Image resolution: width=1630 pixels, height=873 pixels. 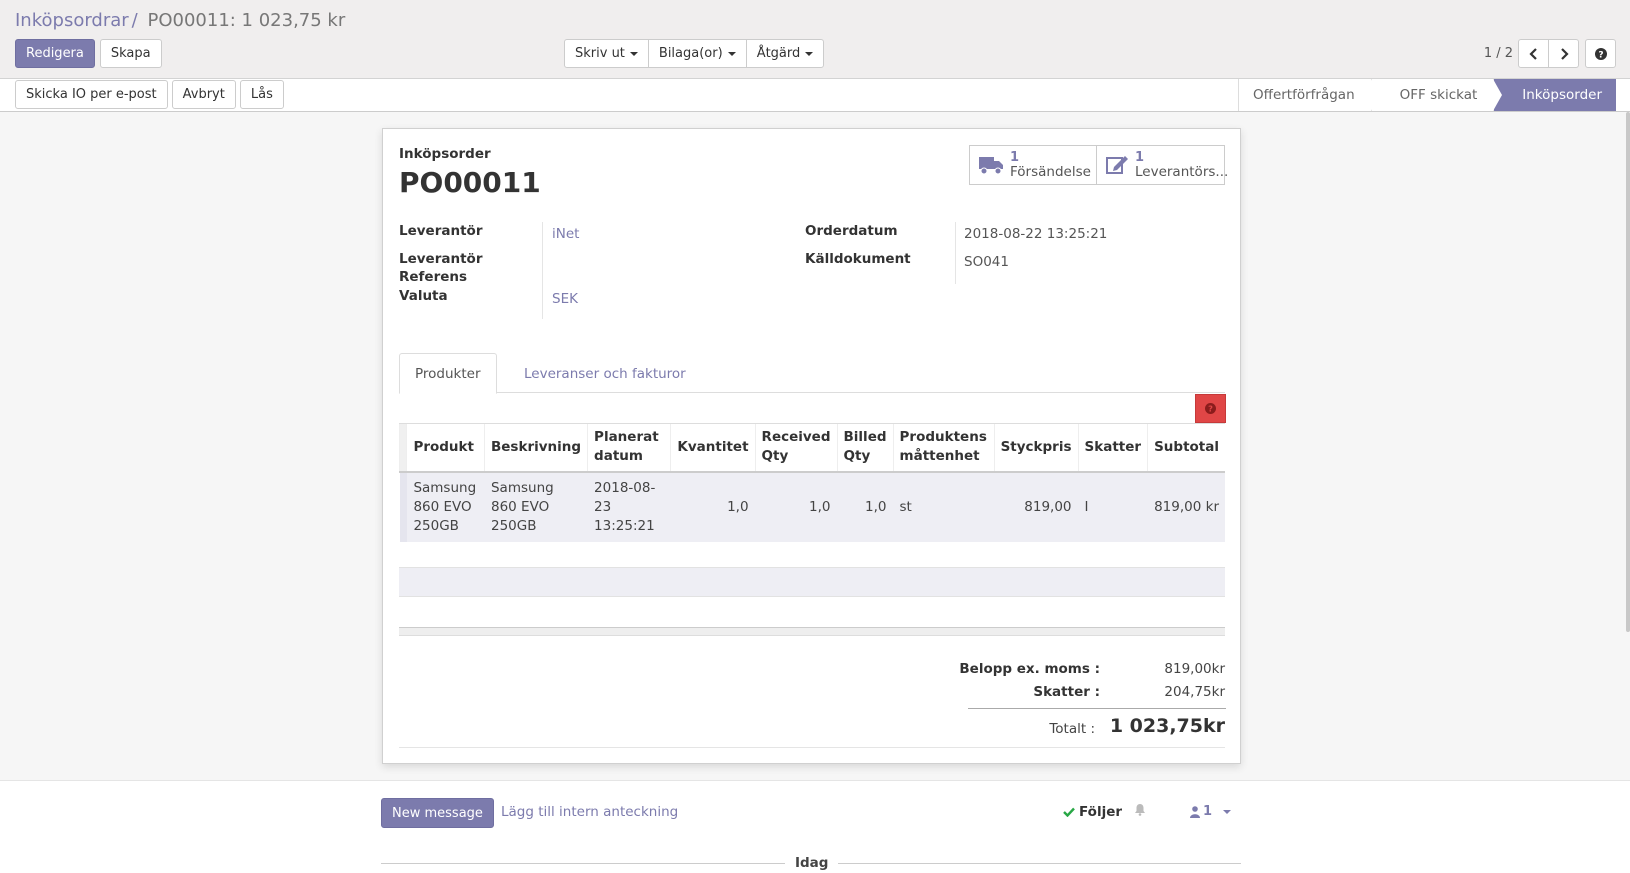 I want to click on pager-next-button, so click(x=1563, y=53).